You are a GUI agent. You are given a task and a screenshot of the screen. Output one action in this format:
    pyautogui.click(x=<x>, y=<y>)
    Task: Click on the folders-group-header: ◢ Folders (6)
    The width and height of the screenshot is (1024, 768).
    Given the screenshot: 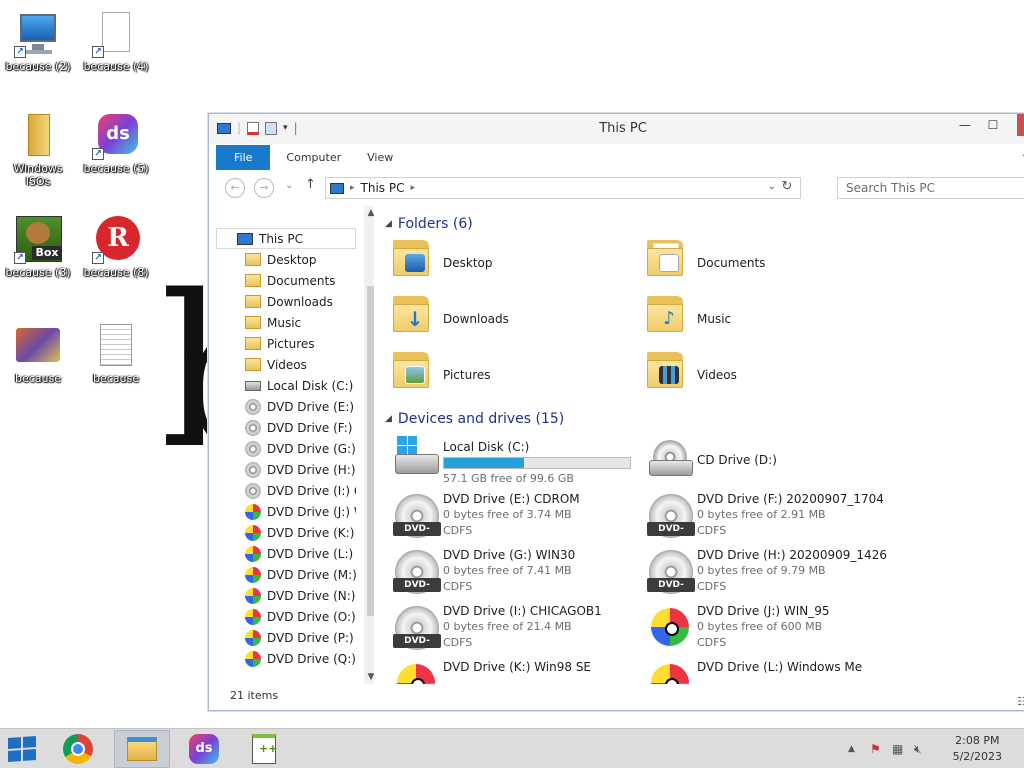 What is the action you would take?
    pyautogui.click(x=429, y=224)
    